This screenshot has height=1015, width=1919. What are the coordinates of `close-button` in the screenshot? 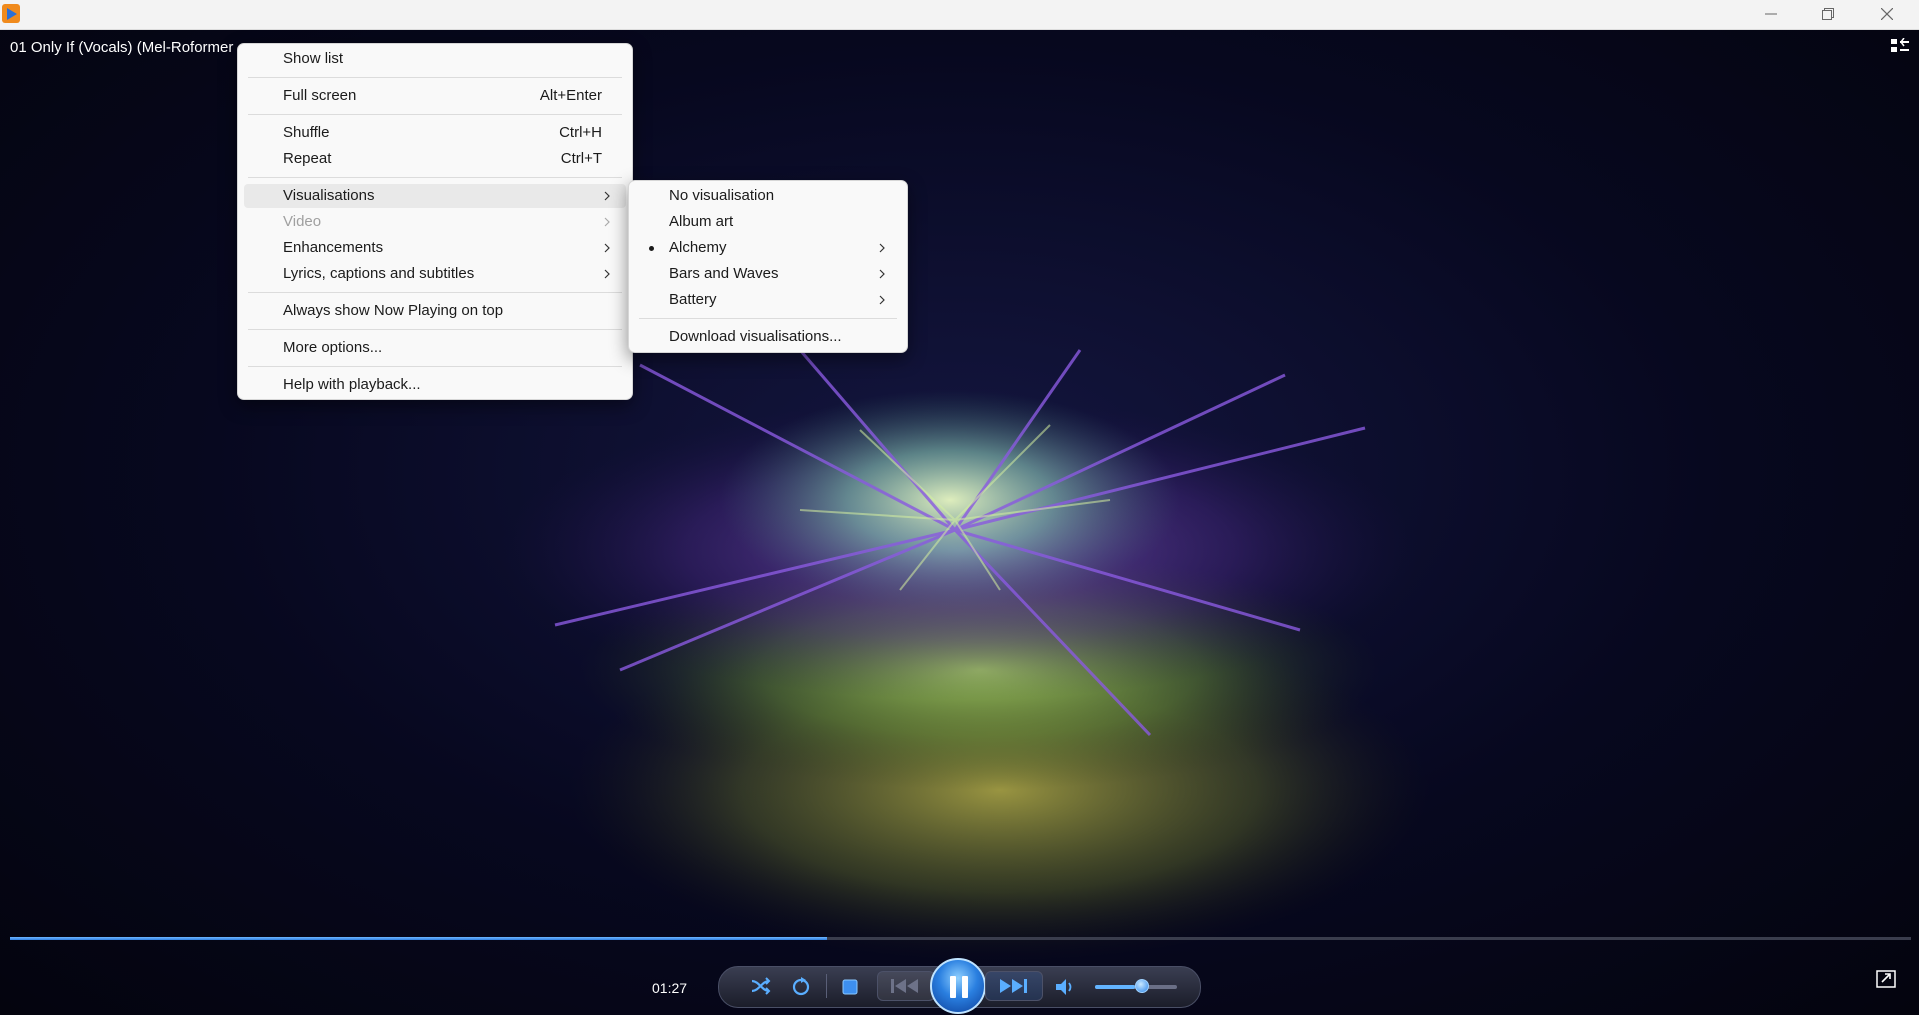 It's located at (1887, 14).